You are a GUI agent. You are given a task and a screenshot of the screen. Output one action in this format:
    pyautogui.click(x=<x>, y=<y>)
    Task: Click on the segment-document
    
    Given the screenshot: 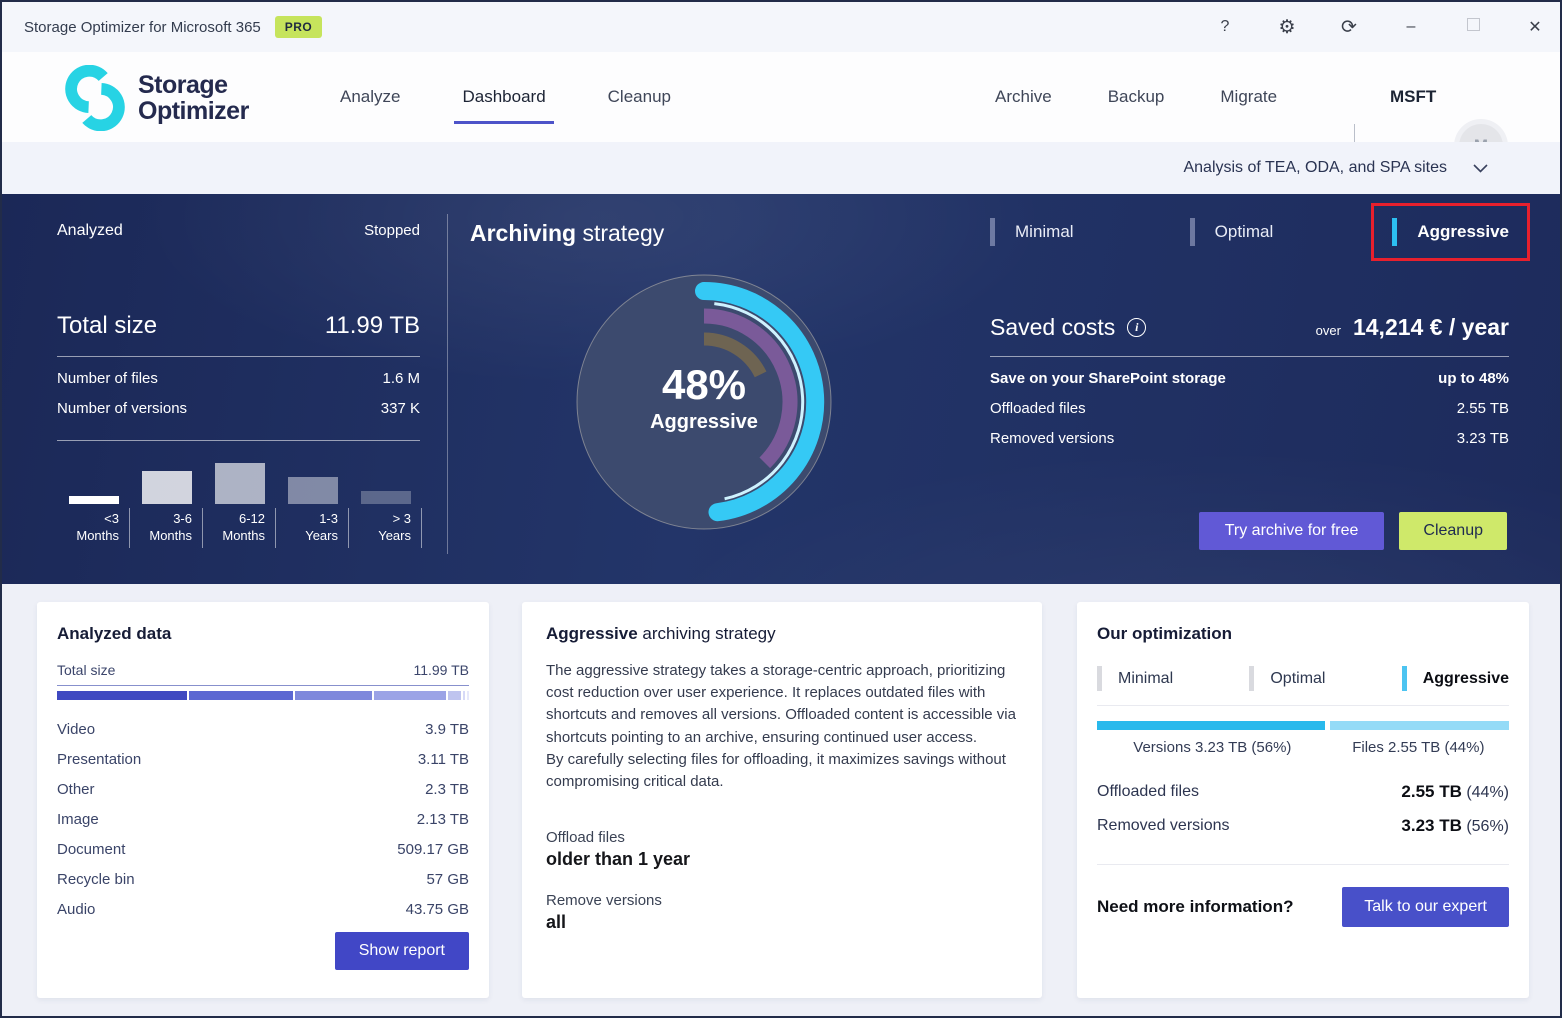 What is the action you would take?
    pyautogui.click(x=454, y=695)
    